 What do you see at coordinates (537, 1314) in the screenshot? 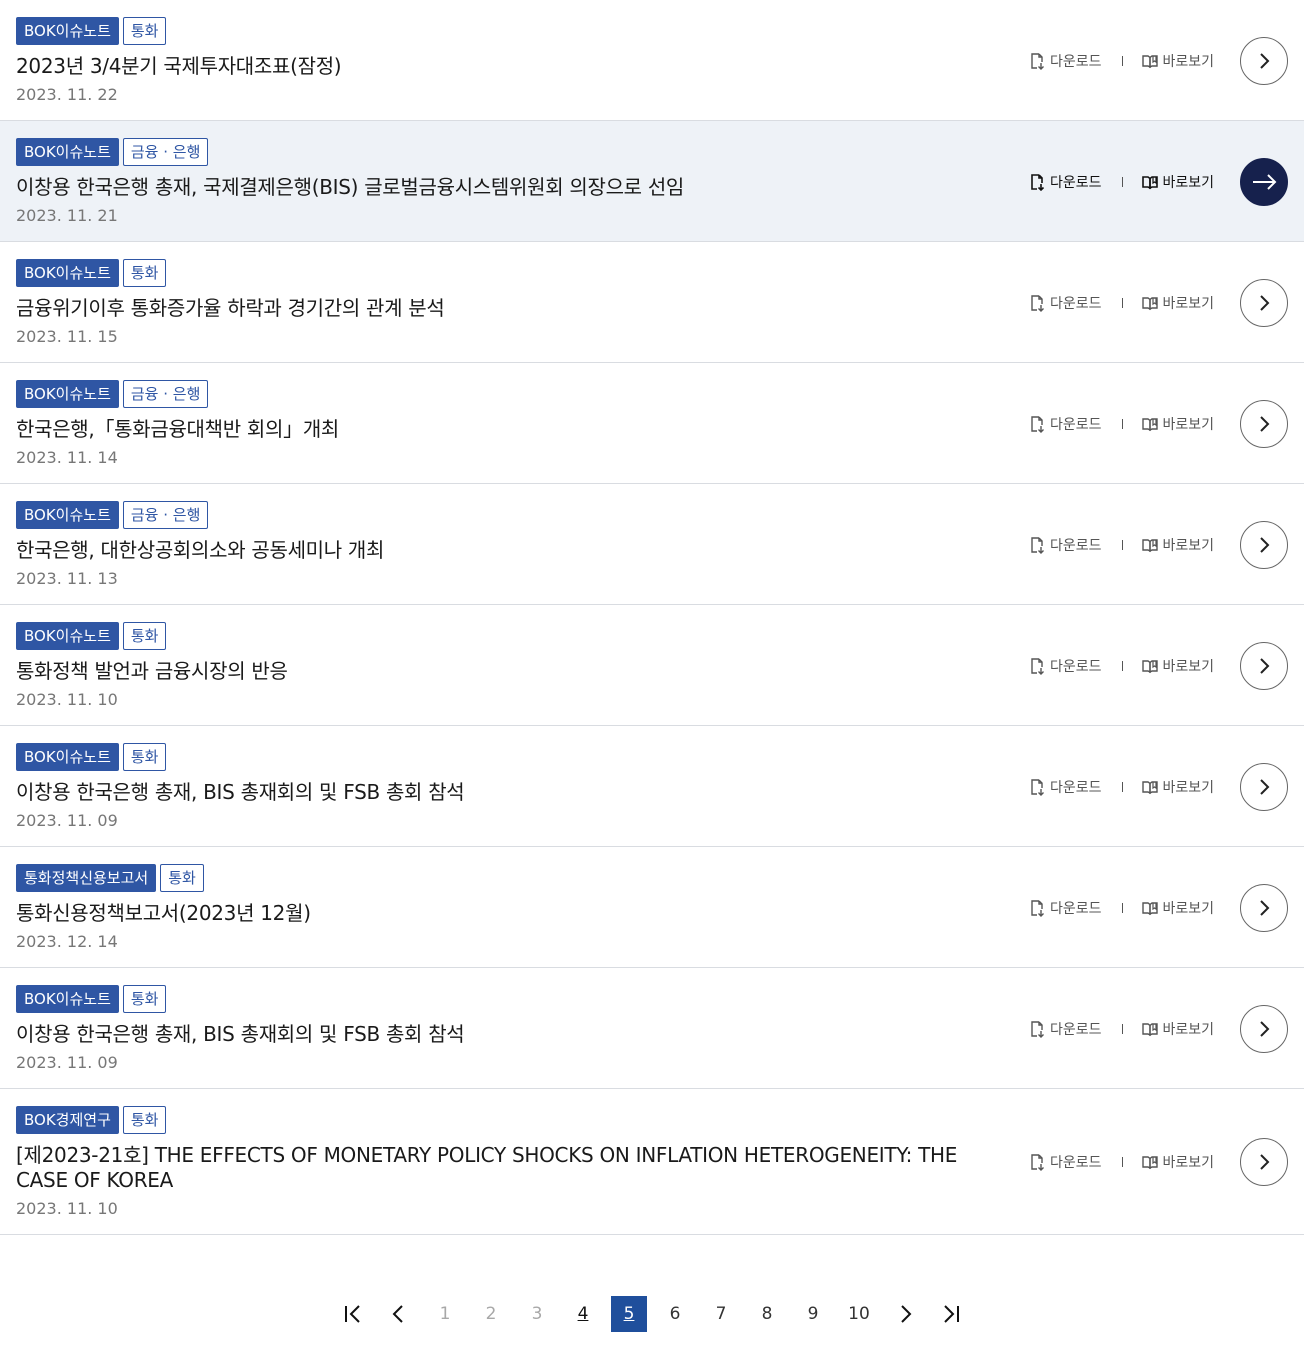
I see `page-number: 3` at bounding box center [537, 1314].